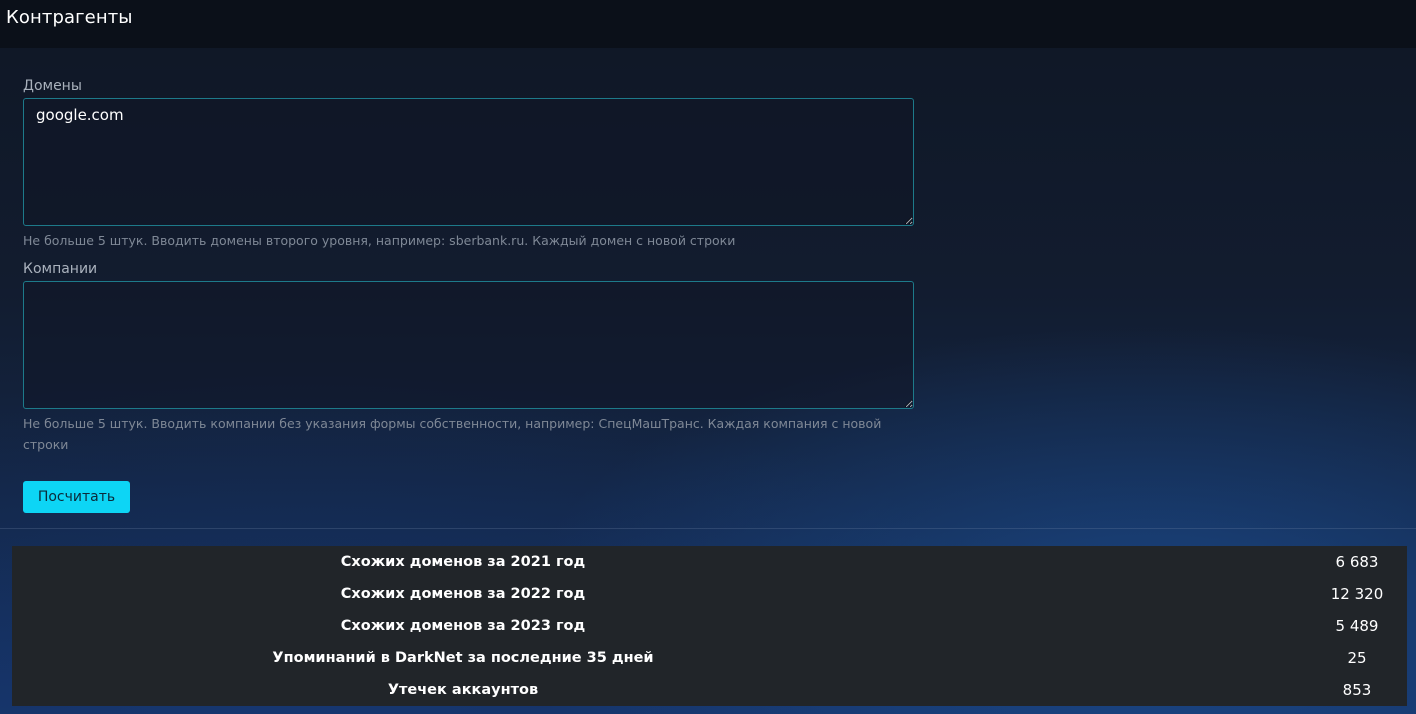 The height and width of the screenshot is (714, 1416). I want to click on domains-textarea: google.com, so click(468, 162).